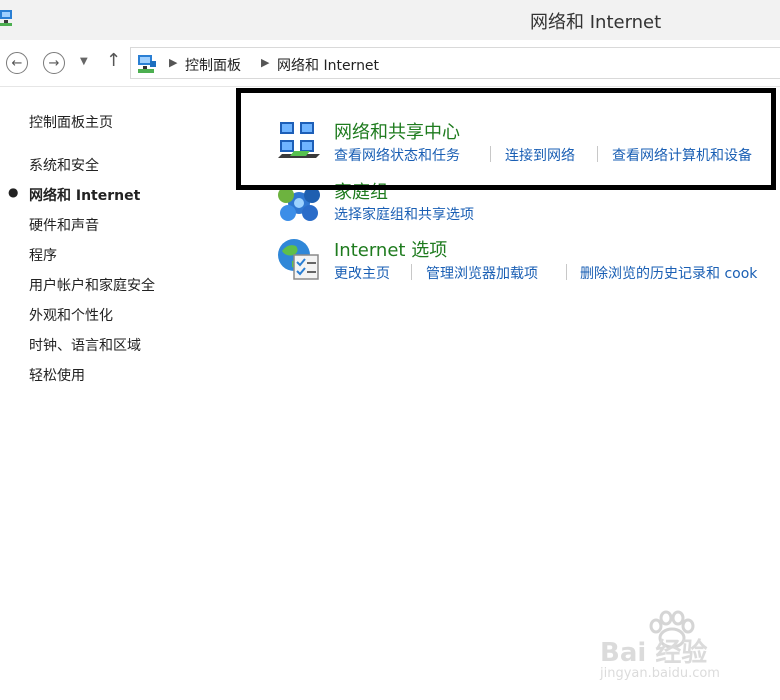 The width and height of the screenshot is (780, 700). Describe the element at coordinates (682, 155) in the screenshot. I see `link-view-network-computers: 查看网络计算机和设备` at that location.